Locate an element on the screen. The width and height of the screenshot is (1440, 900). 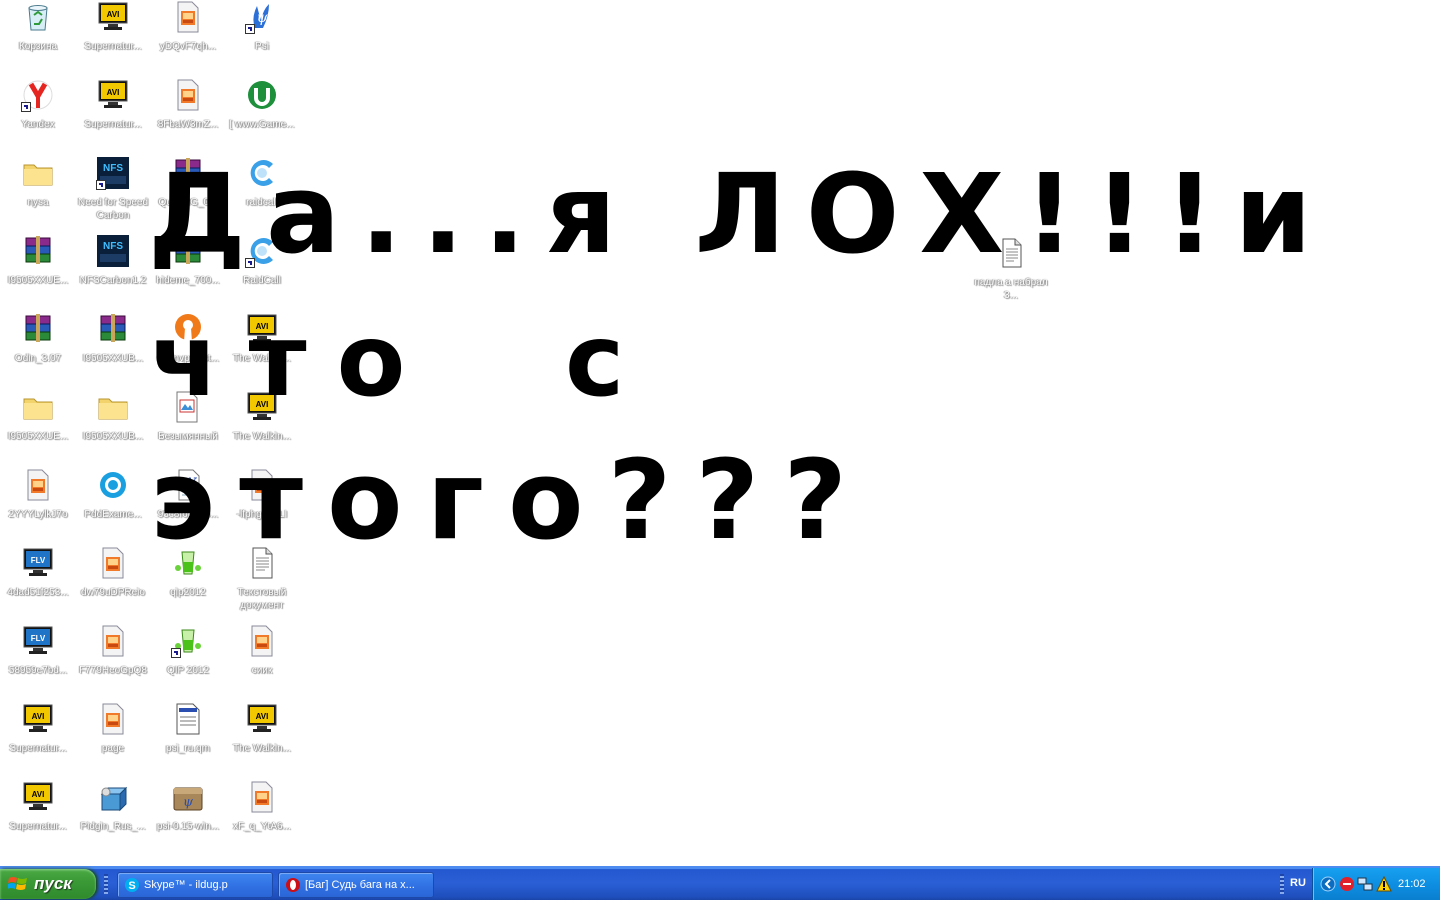
desktop-icon-label: qip2012 is located at coordinates (188, 592).